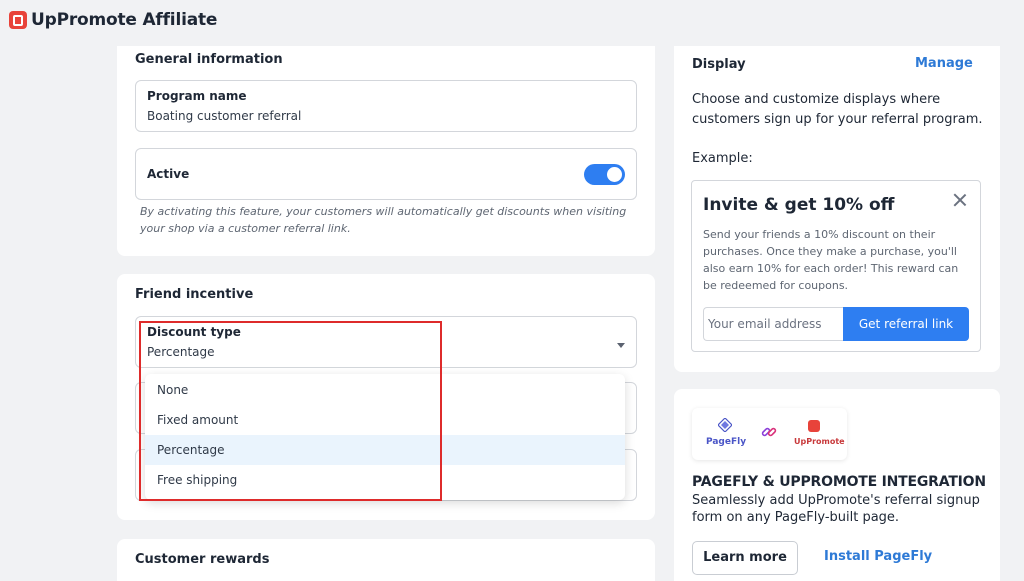 The height and width of the screenshot is (581, 1024). Describe the element at coordinates (799, 205) in the screenshot. I see `preview-title: Invite & get 10% off` at that location.